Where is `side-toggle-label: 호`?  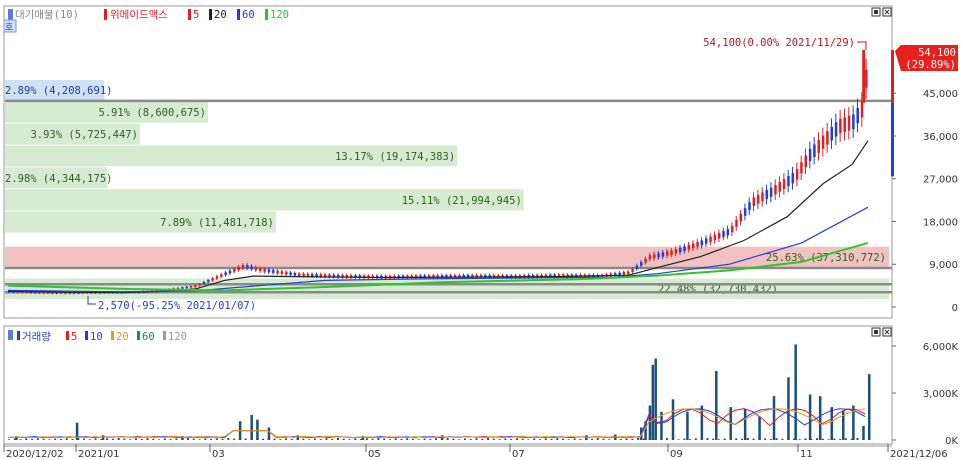 side-toggle-label: 호 is located at coordinates (9, 27).